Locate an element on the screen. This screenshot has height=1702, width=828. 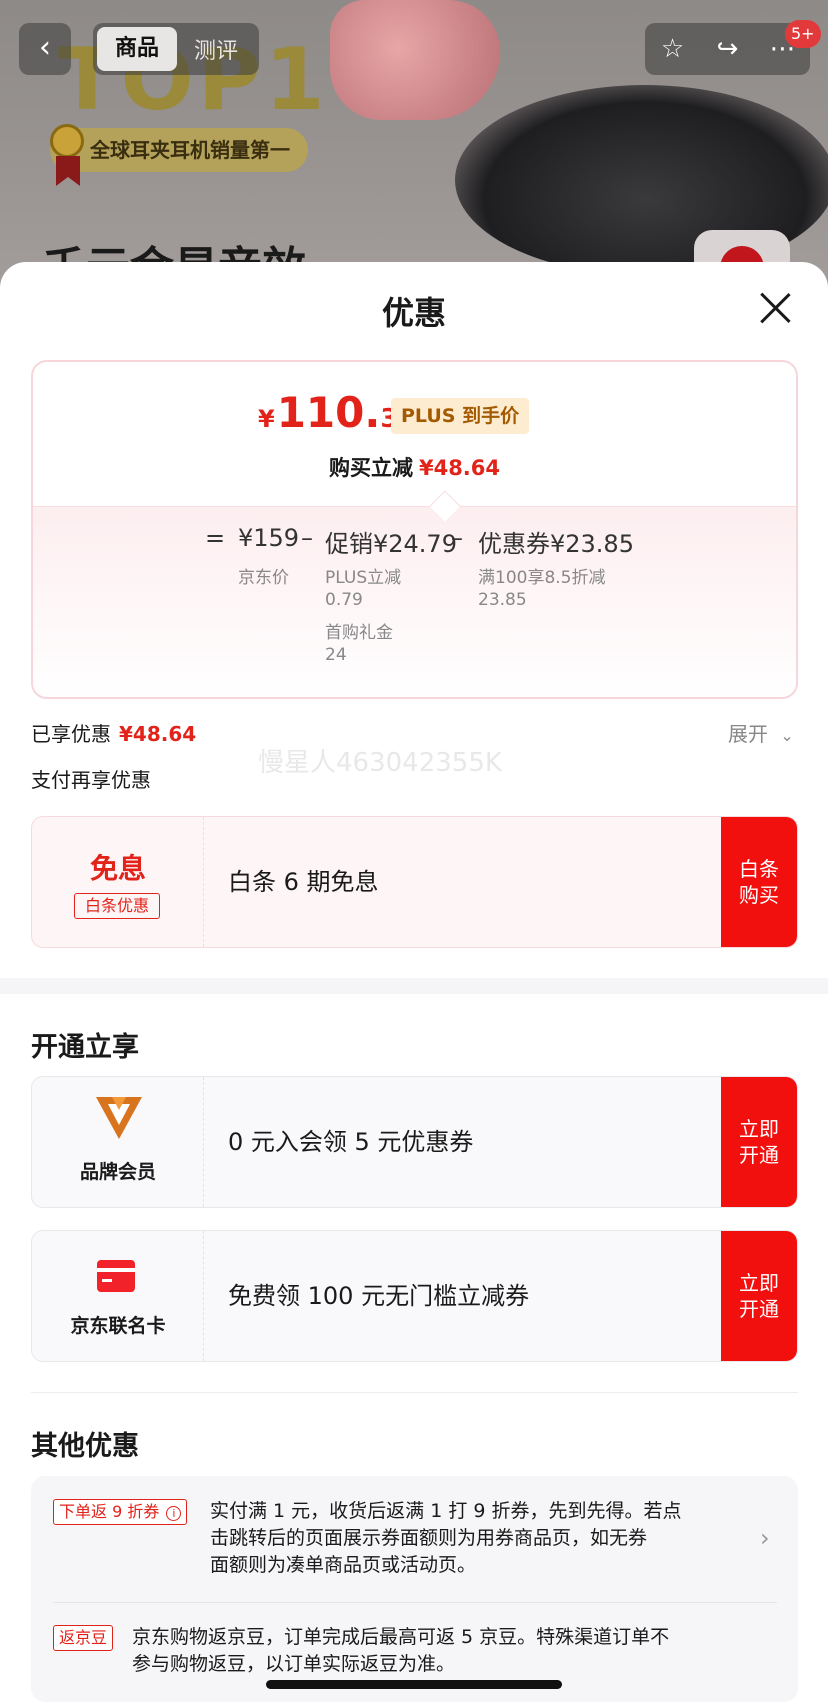
base-price-label: 京东价 is located at coordinates (263, 578).